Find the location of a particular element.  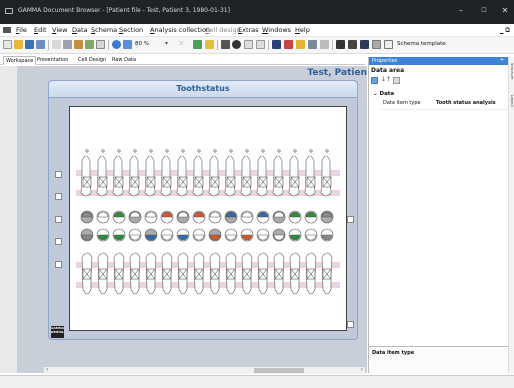

schema-template-button: Schema template is located at coordinates (421, 44).